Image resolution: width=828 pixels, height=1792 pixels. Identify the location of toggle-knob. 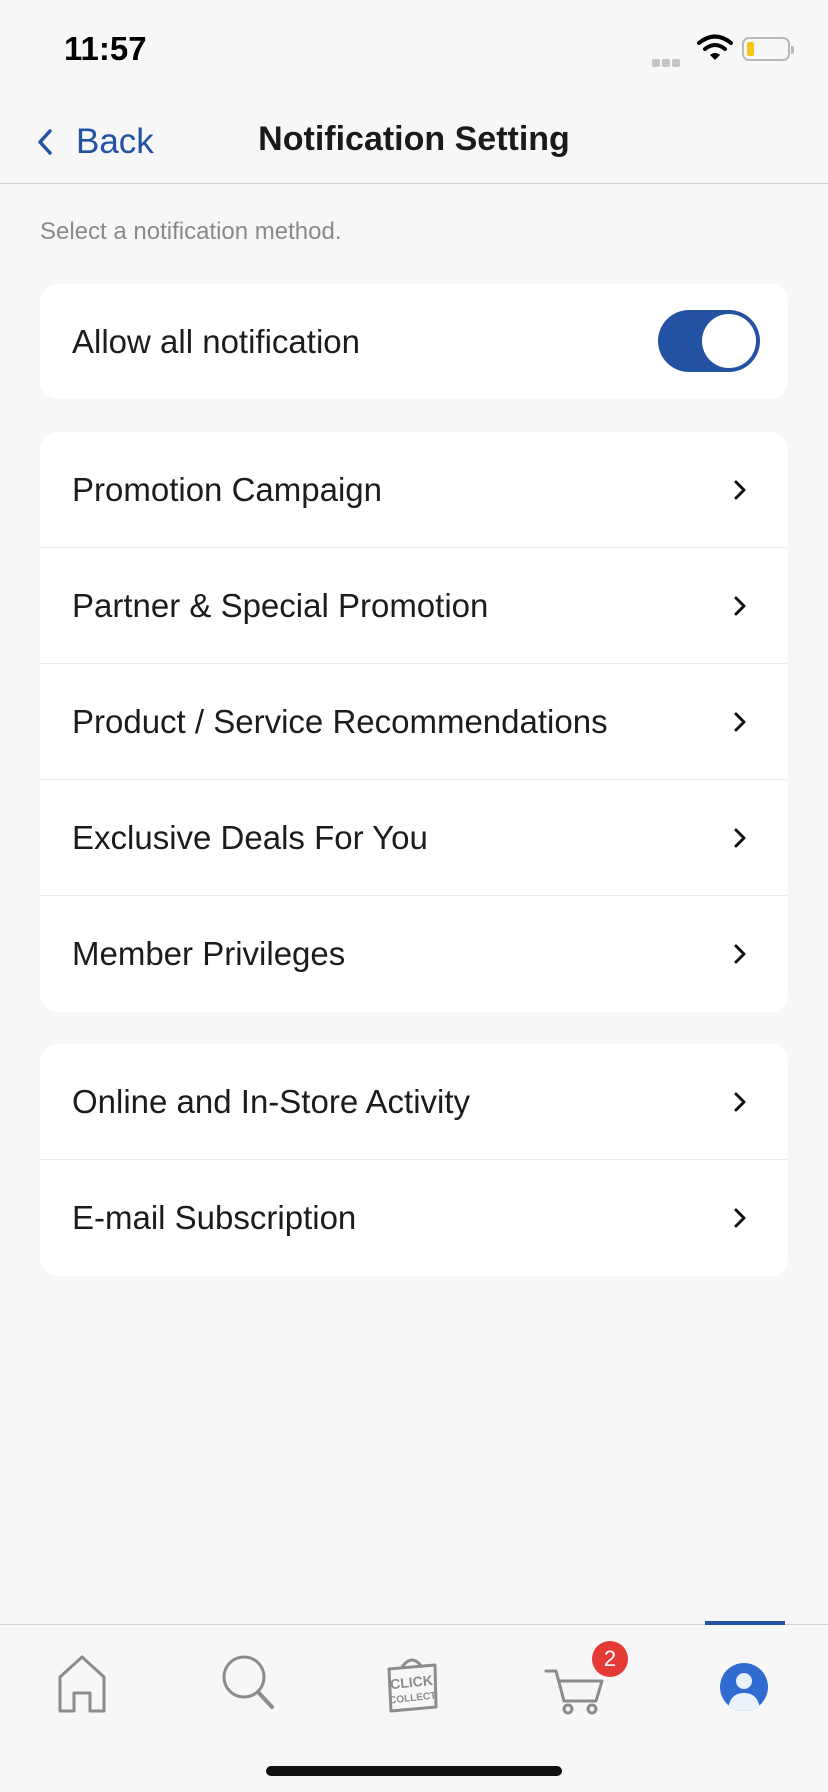
(729, 341).